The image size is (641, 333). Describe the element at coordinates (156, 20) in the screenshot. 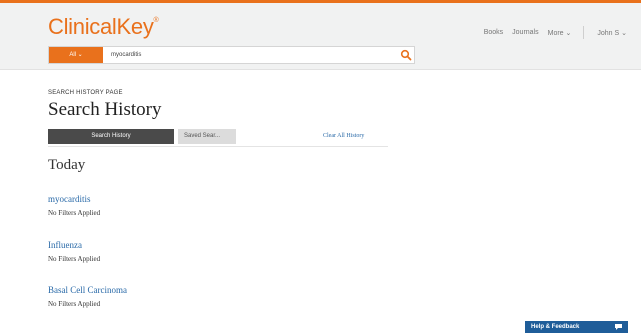

I see `logo-mark: ®` at that location.